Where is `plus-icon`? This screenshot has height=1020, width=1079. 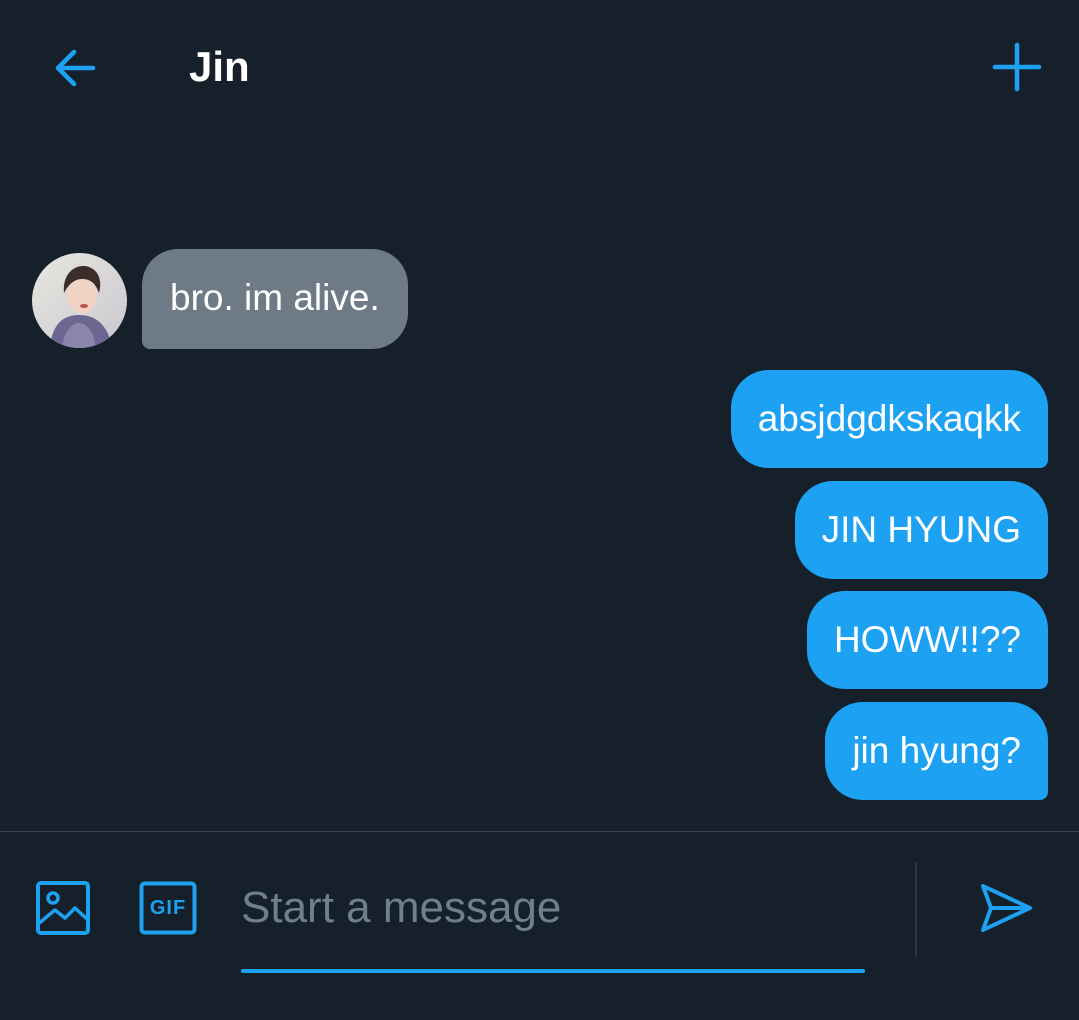 plus-icon is located at coordinates (1017, 67).